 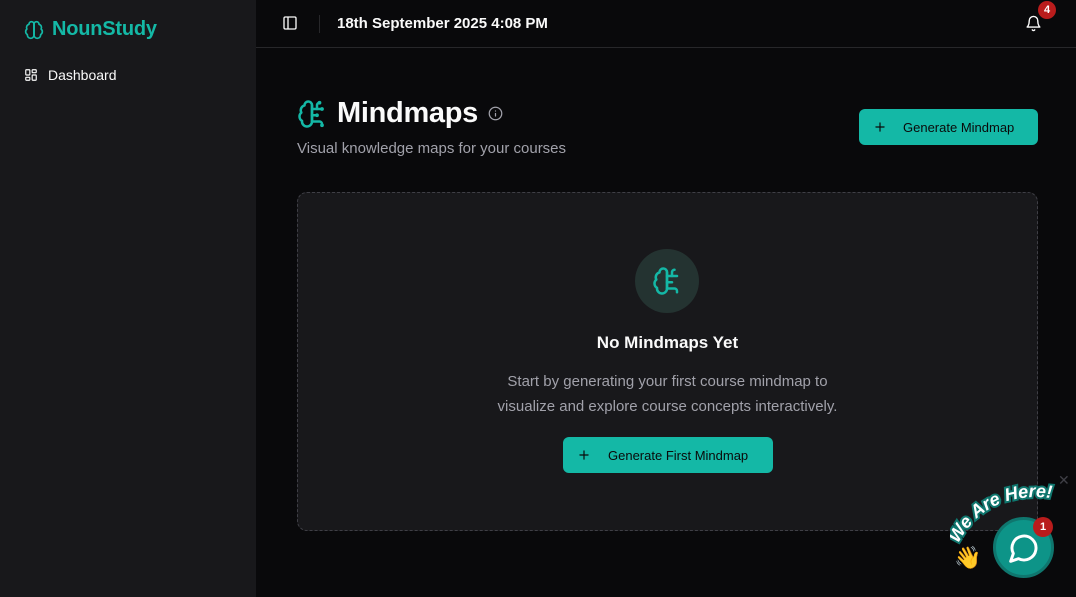 I want to click on page-subtitle: Visual knowledge maps for your courses, so click(x=432, y=148).